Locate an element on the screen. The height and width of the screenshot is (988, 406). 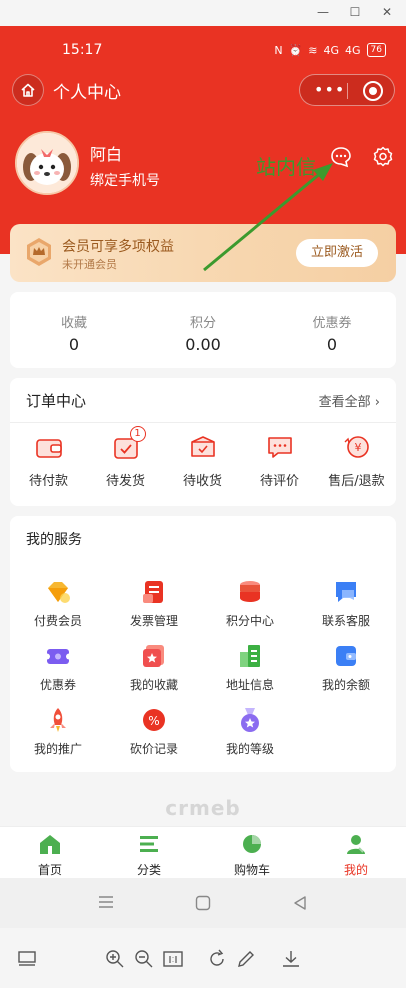
close-miniprogram-icon is located at coordinates (373, 91).